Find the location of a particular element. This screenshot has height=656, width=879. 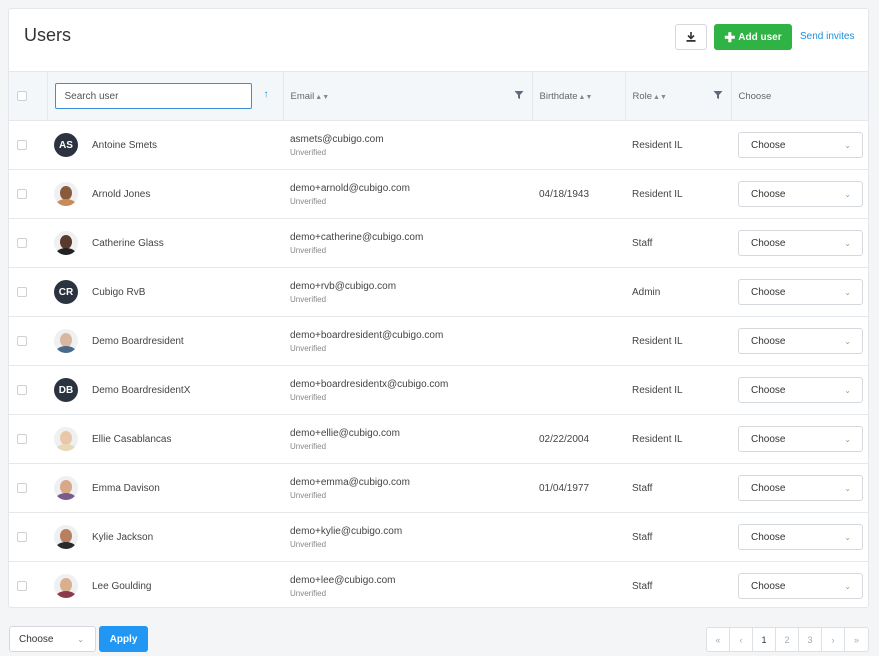

birthdate-cell: 01/04/1977 is located at coordinates (578, 488).